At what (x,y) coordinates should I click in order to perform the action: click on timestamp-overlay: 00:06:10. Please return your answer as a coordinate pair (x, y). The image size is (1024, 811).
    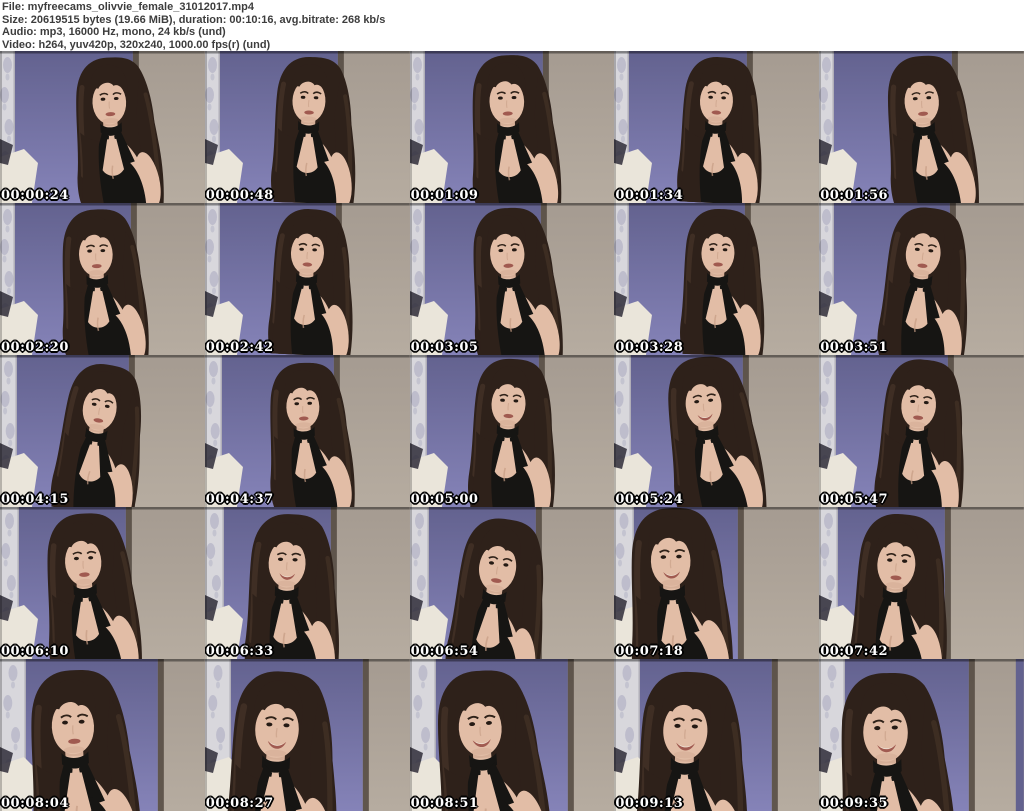
    Looking at the image, I should click on (35, 651).